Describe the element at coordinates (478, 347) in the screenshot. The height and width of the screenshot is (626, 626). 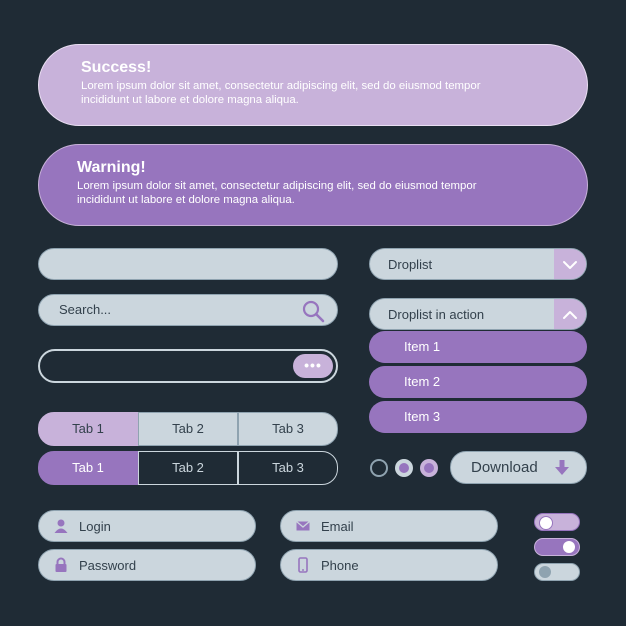
I see `droplist-item-1: Item 1` at that location.